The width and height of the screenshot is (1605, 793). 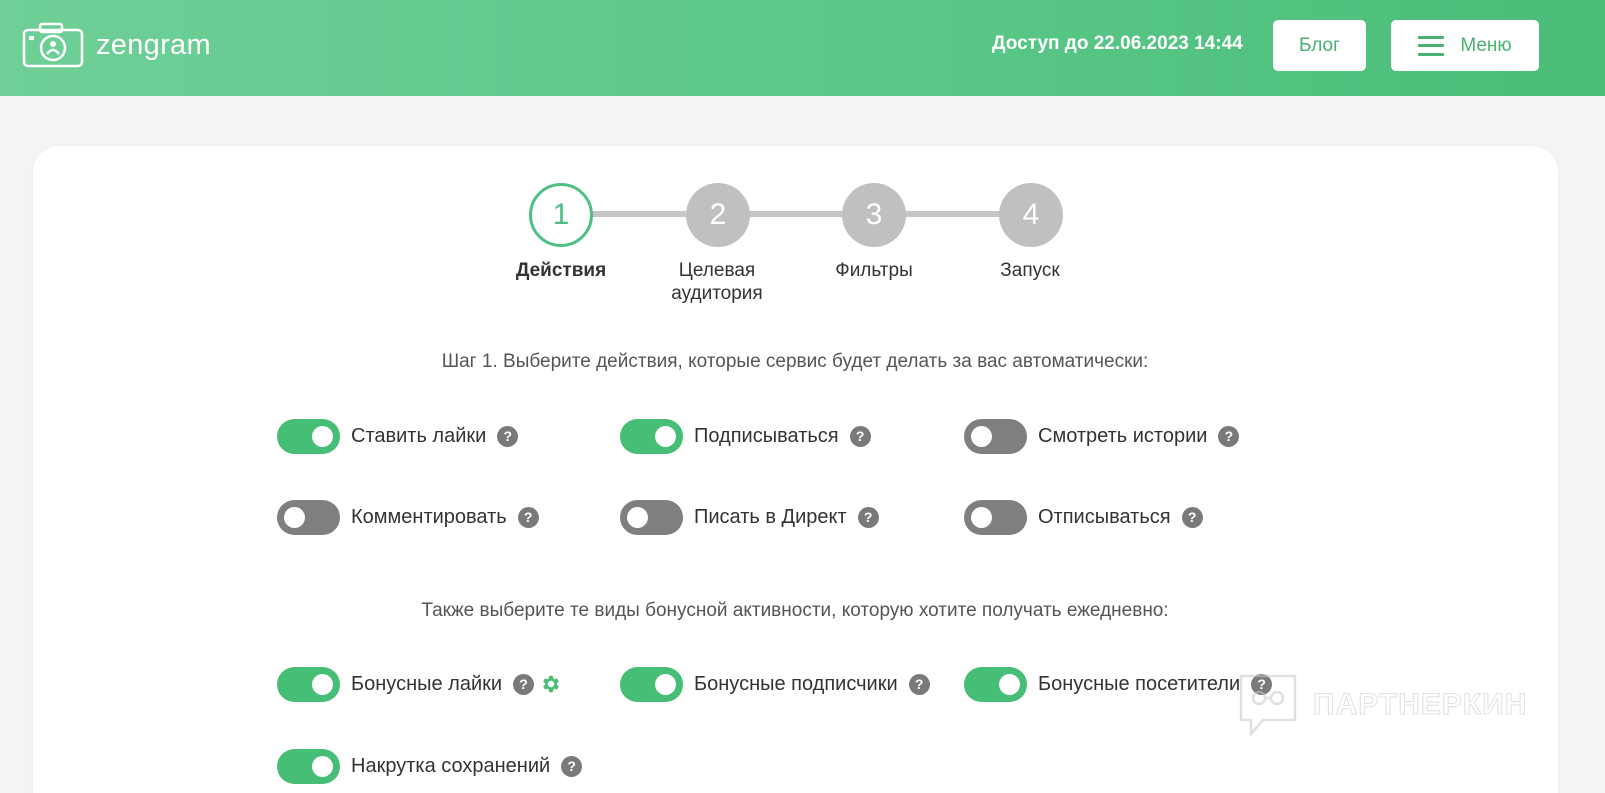 What do you see at coordinates (561, 215) in the screenshot?
I see `step-1-circle: 1` at bounding box center [561, 215].